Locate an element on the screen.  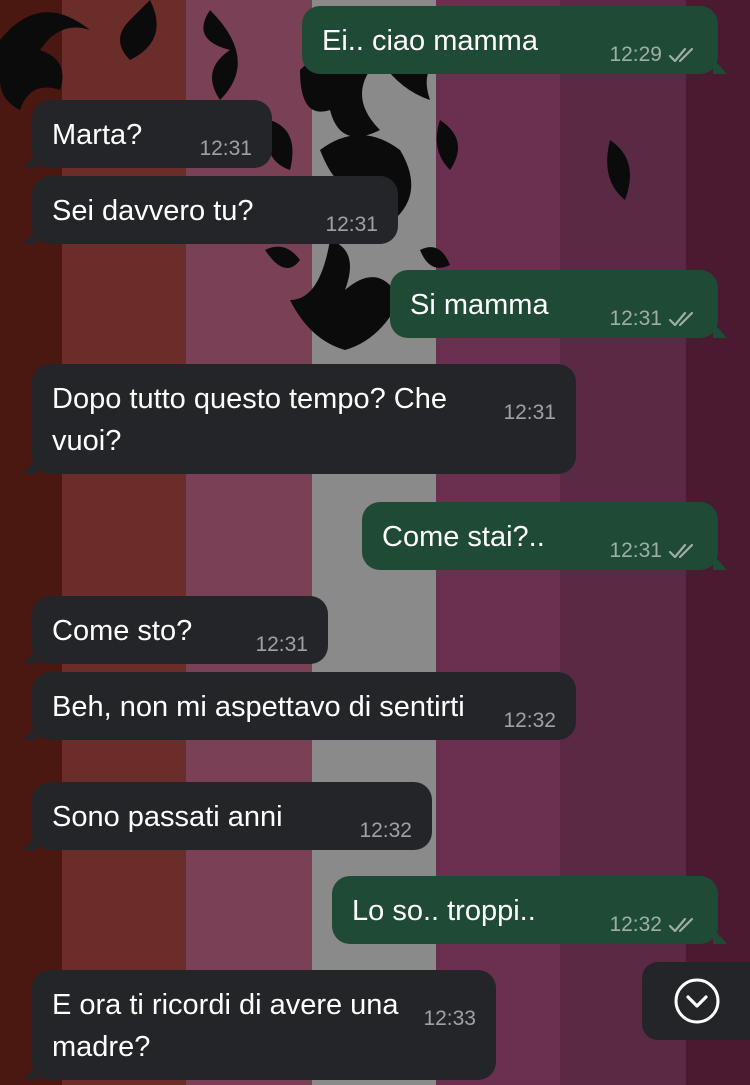
incoming-message: 12:31 Dopo tutto questo tempo? Che vuoi? is located at coordinates (299, 419).